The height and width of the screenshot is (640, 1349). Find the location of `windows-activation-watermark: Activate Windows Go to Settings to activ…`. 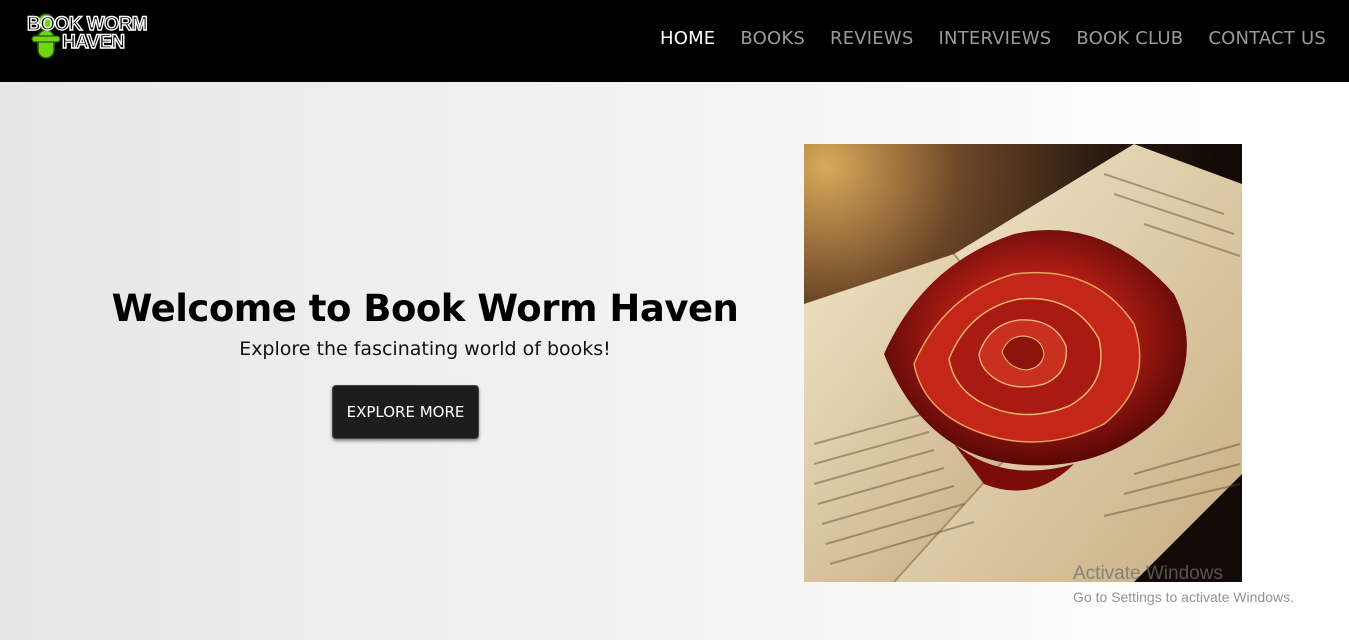

windows-activation-watermark: Activate Windows Go to Settings to activ… is located at coordinates (1183, 584).